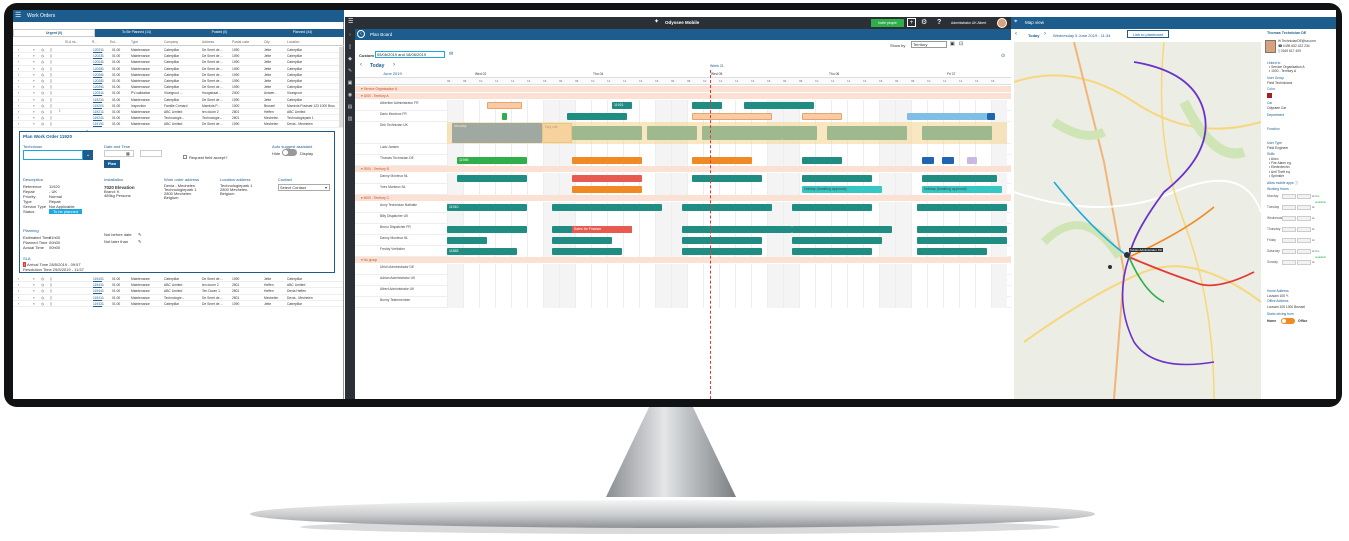 This screenshot has width=1349, height=541. Describe the element at coordinates (1313, 207) in the screenshot. I see `remove-icon: ⊖` at that location.